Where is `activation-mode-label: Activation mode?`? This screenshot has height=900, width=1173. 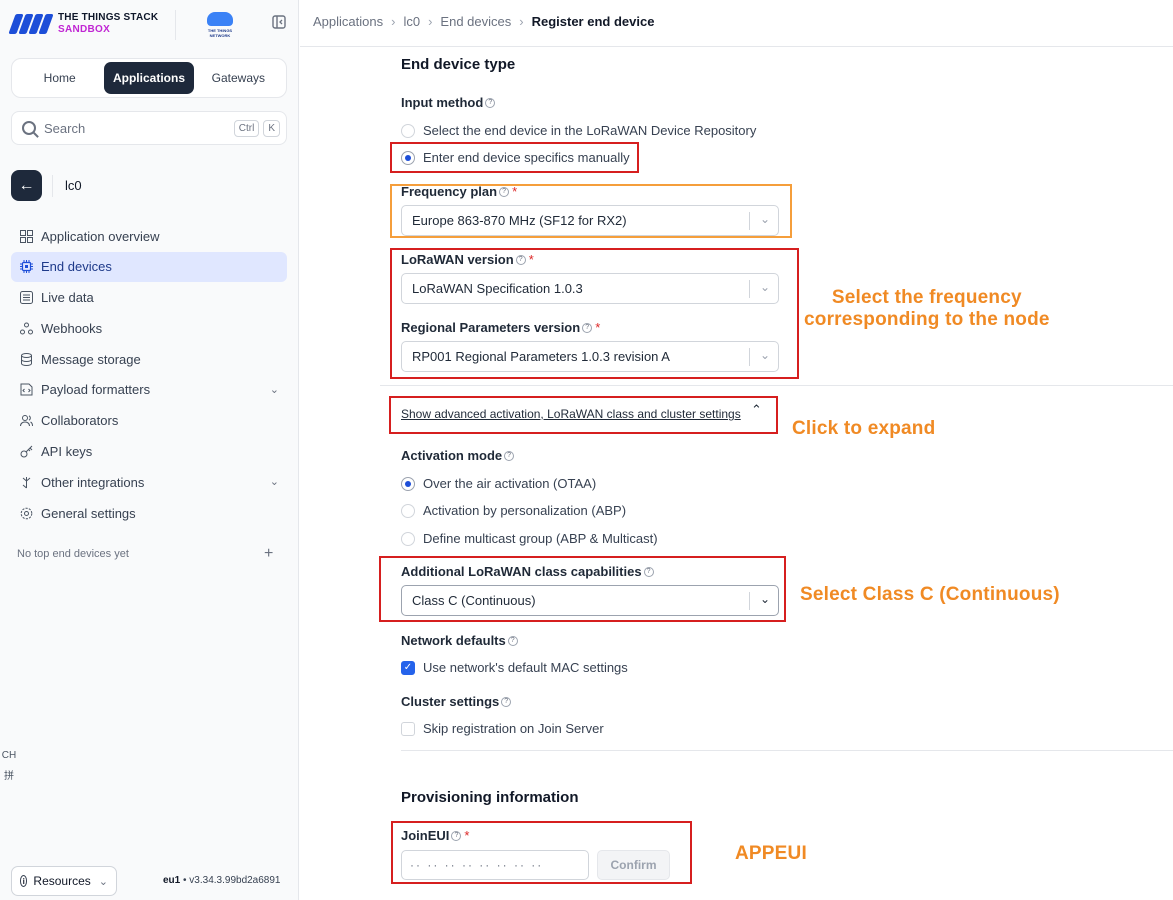
activation-mode-label: Activation mode? is located at coordinates (458, 455).